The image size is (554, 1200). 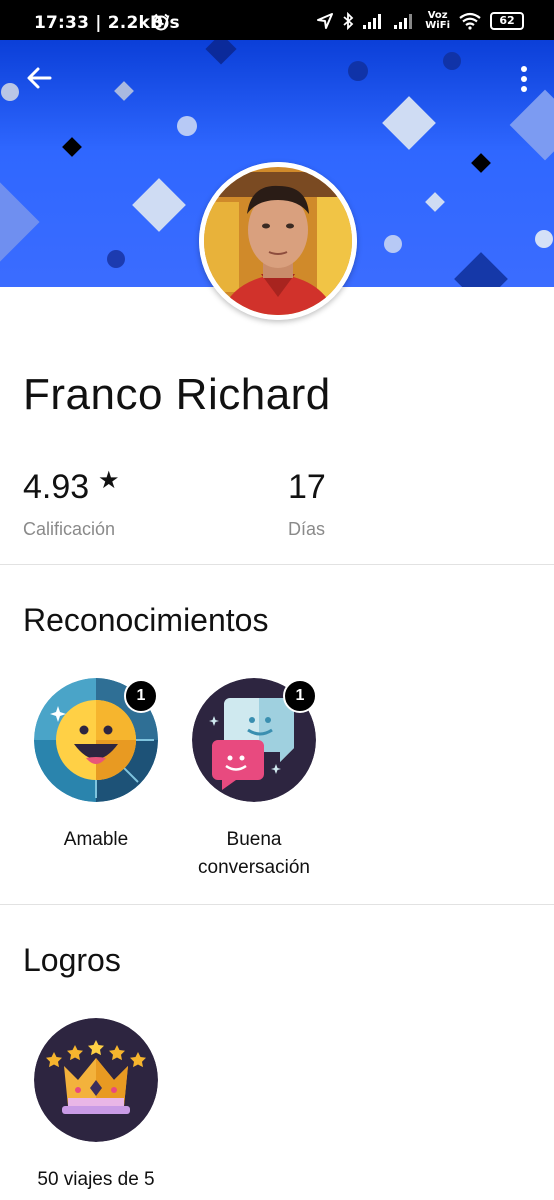 What do you see at coordinates (69, 529) in the screenshot?
I see `rating-label: Calificación` at bounding box center [69, 529].